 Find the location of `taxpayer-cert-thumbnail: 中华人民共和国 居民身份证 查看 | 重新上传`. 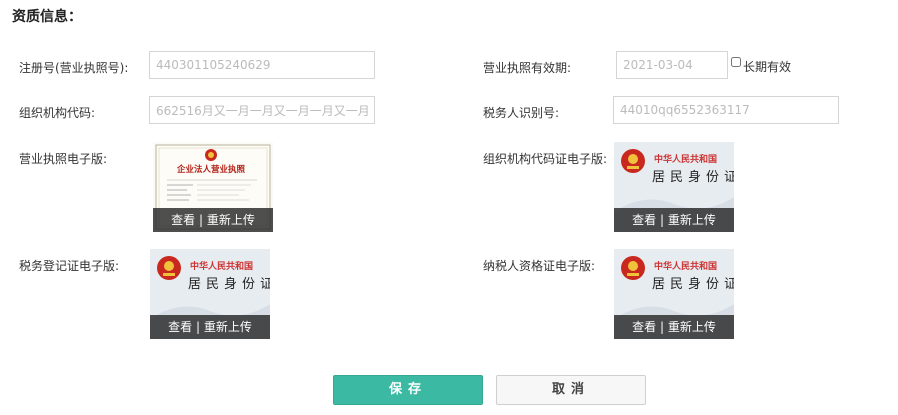

taxpayer-cert-thumbnail: 中华人民共和国 居民身份证 查看 | 重新上传 is located at coordinates (674, 294).